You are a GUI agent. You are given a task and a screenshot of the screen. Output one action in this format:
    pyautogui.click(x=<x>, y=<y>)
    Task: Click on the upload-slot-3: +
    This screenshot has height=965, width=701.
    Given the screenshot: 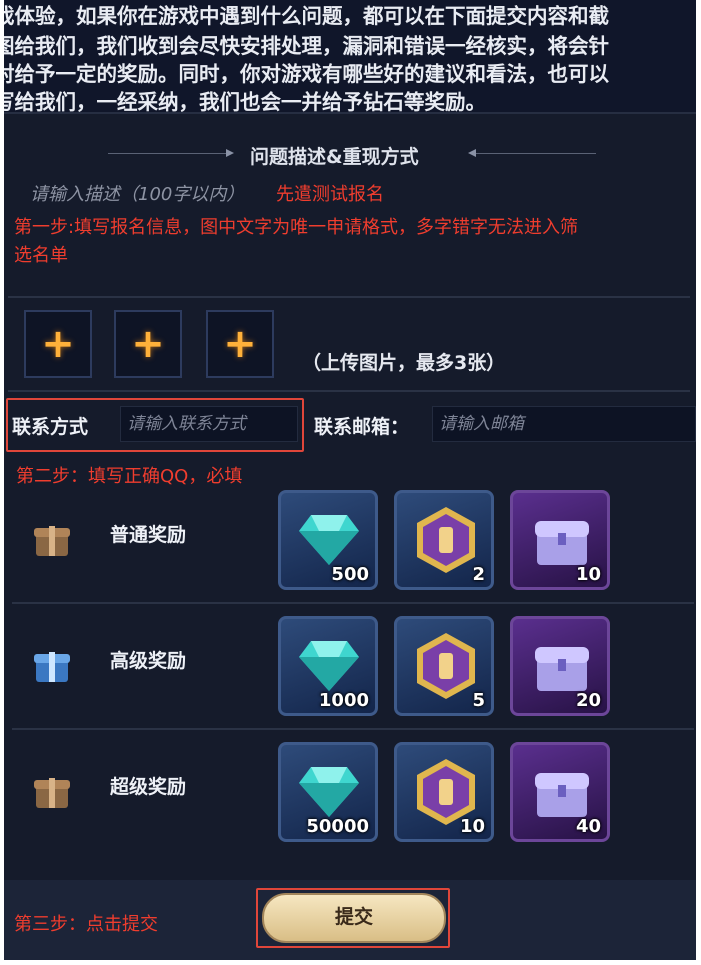 What is the action you would take?
    pyautogui.click(x=240, y=344)
    